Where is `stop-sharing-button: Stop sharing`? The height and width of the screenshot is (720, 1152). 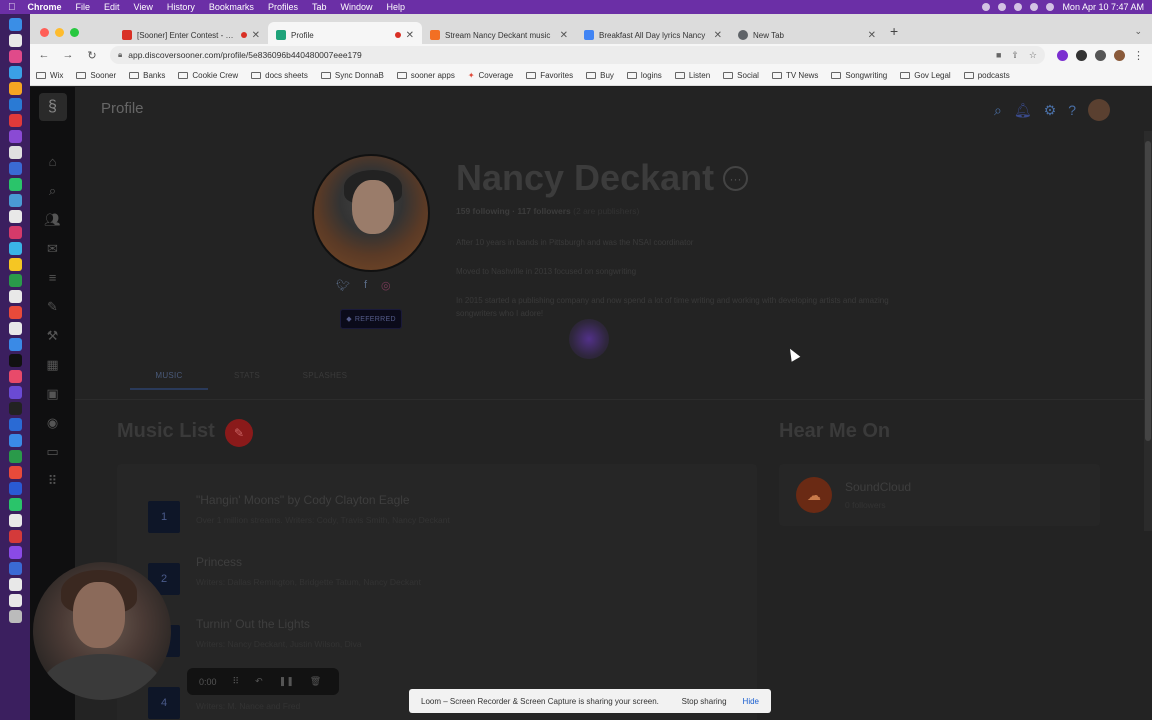
stop-sharing-button: Stop sharing is located at coordinates (704, 701).